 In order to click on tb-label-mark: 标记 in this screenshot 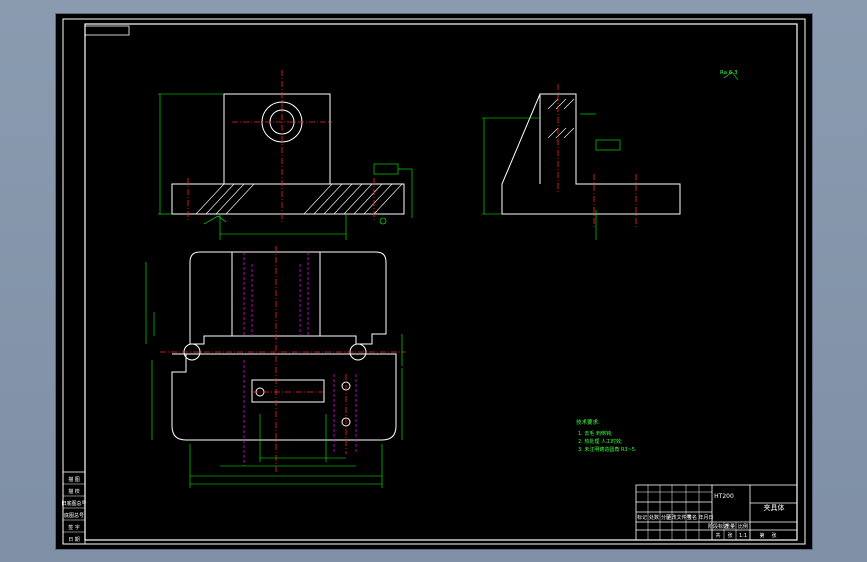, I will do `click(642, 517)`.